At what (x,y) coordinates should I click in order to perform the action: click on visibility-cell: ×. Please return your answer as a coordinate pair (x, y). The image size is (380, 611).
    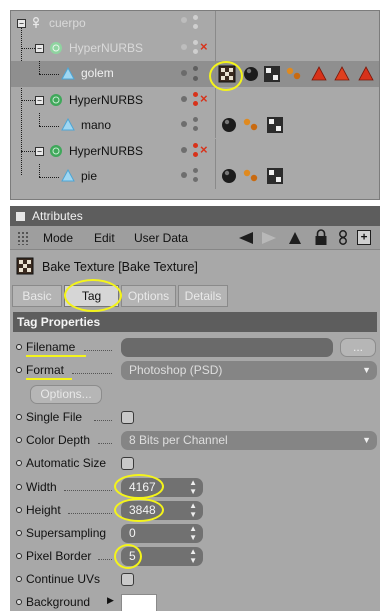
    Looking at the image, I should click on (192, 100).